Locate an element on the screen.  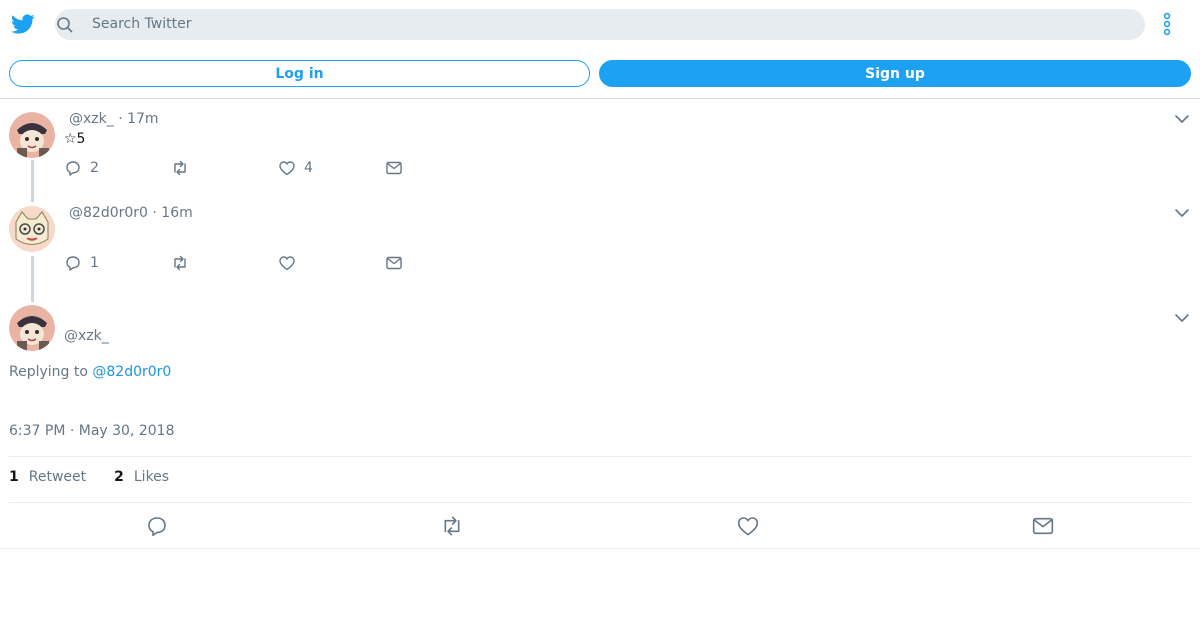
like-stat-label: Likes is located at coordinates (151, 477).